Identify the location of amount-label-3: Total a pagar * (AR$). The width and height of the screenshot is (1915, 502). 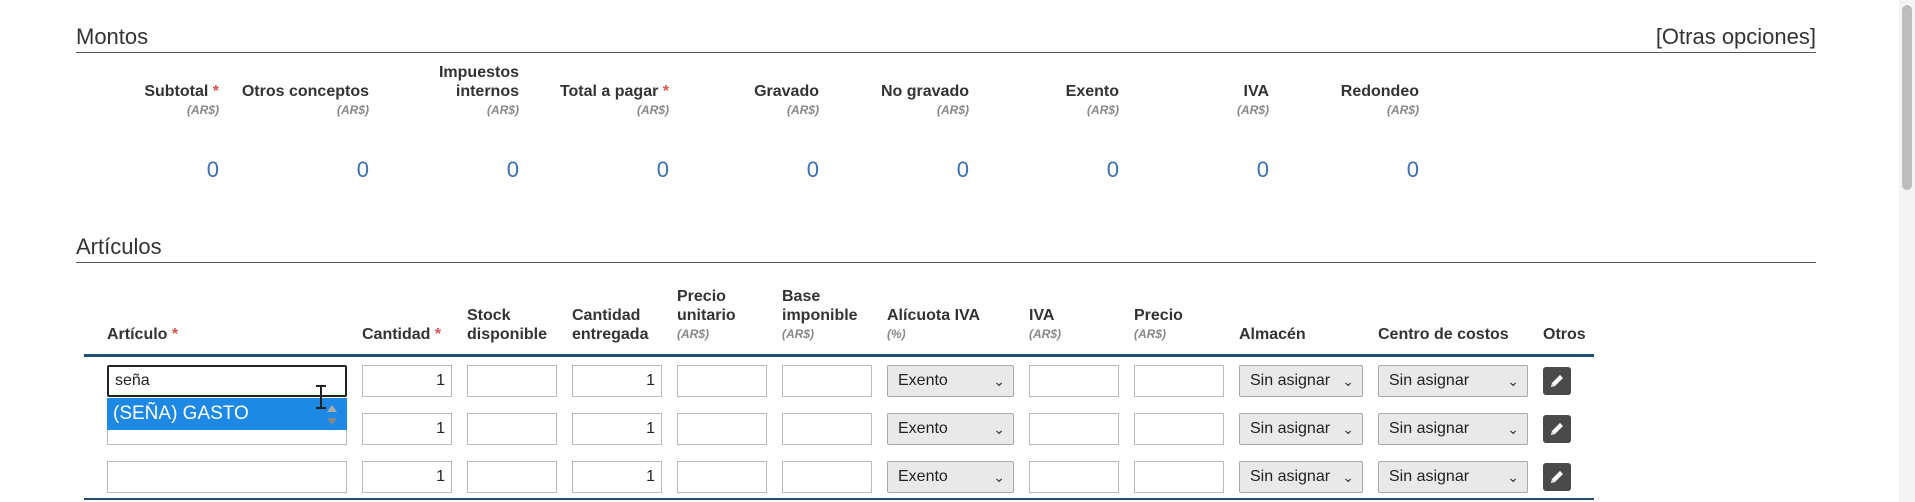
(589, 90).